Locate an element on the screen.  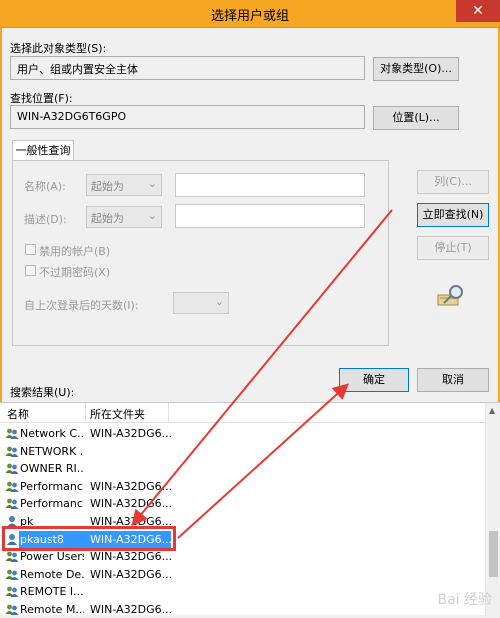
watermark: Bai 经验 is located at coordinates (464, 600).